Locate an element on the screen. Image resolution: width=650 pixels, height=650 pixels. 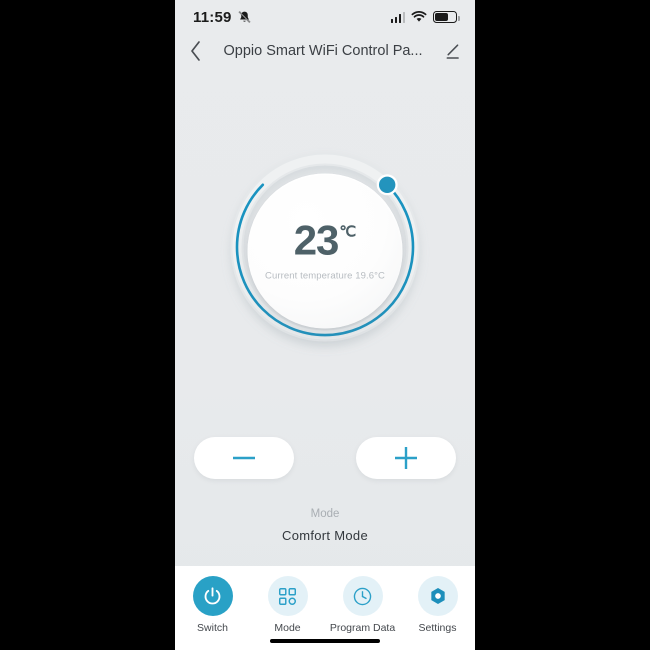
set-temperature-display: 23 ℃ is located at coordinates (325, 240).